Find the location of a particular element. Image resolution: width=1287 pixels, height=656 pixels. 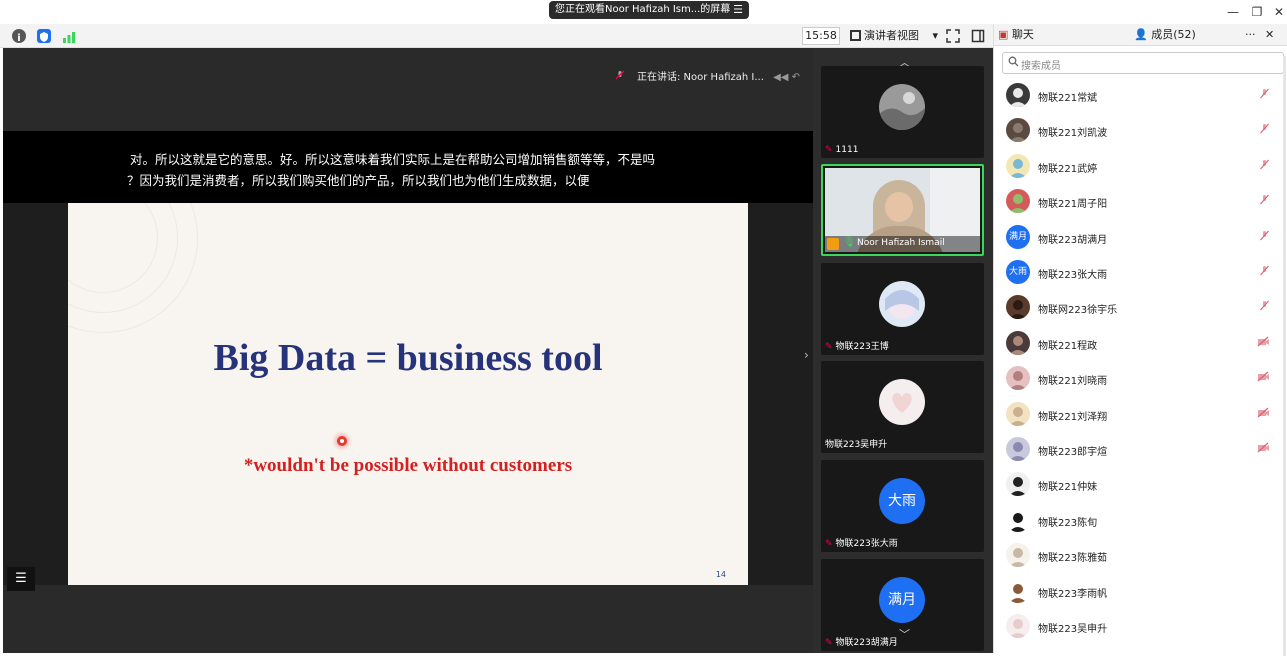

video-tile: ✎ 物联223王博 is located at coordinates (902, 309).